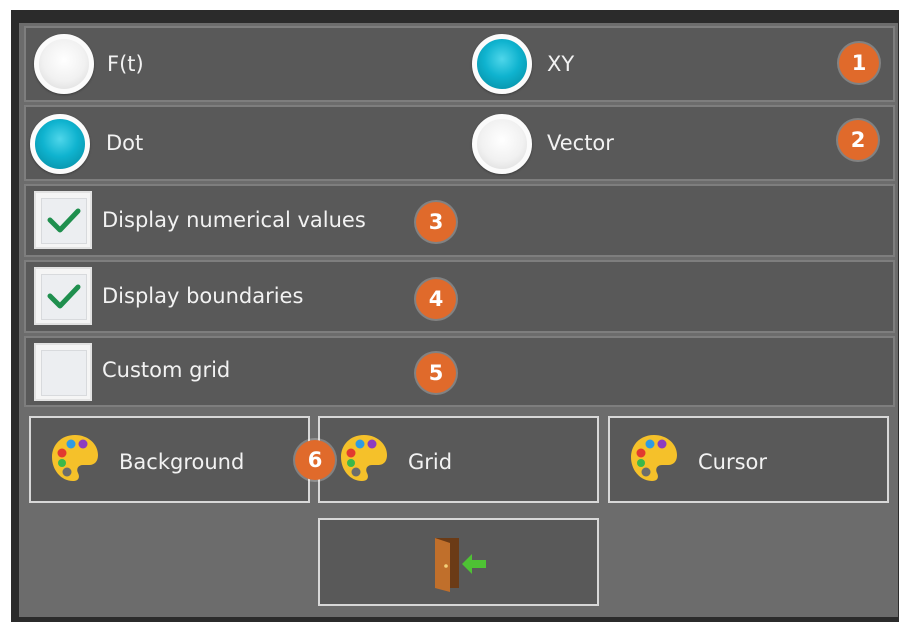  What do you see at coordinates (858, 140) in the screenshot?
I see `callout-badge-2: 2` at bounding box center [858, 140].